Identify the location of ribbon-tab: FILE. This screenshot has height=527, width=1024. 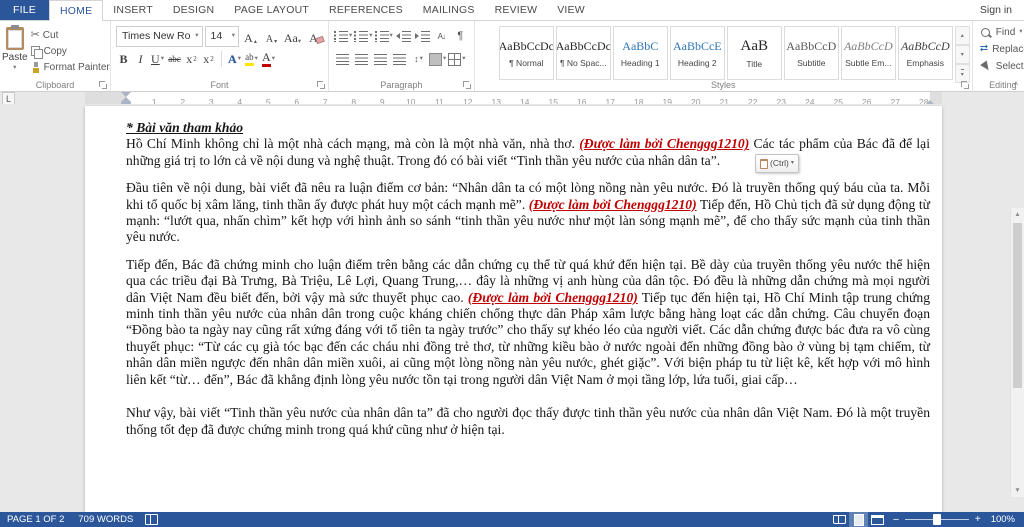
(24, 10).